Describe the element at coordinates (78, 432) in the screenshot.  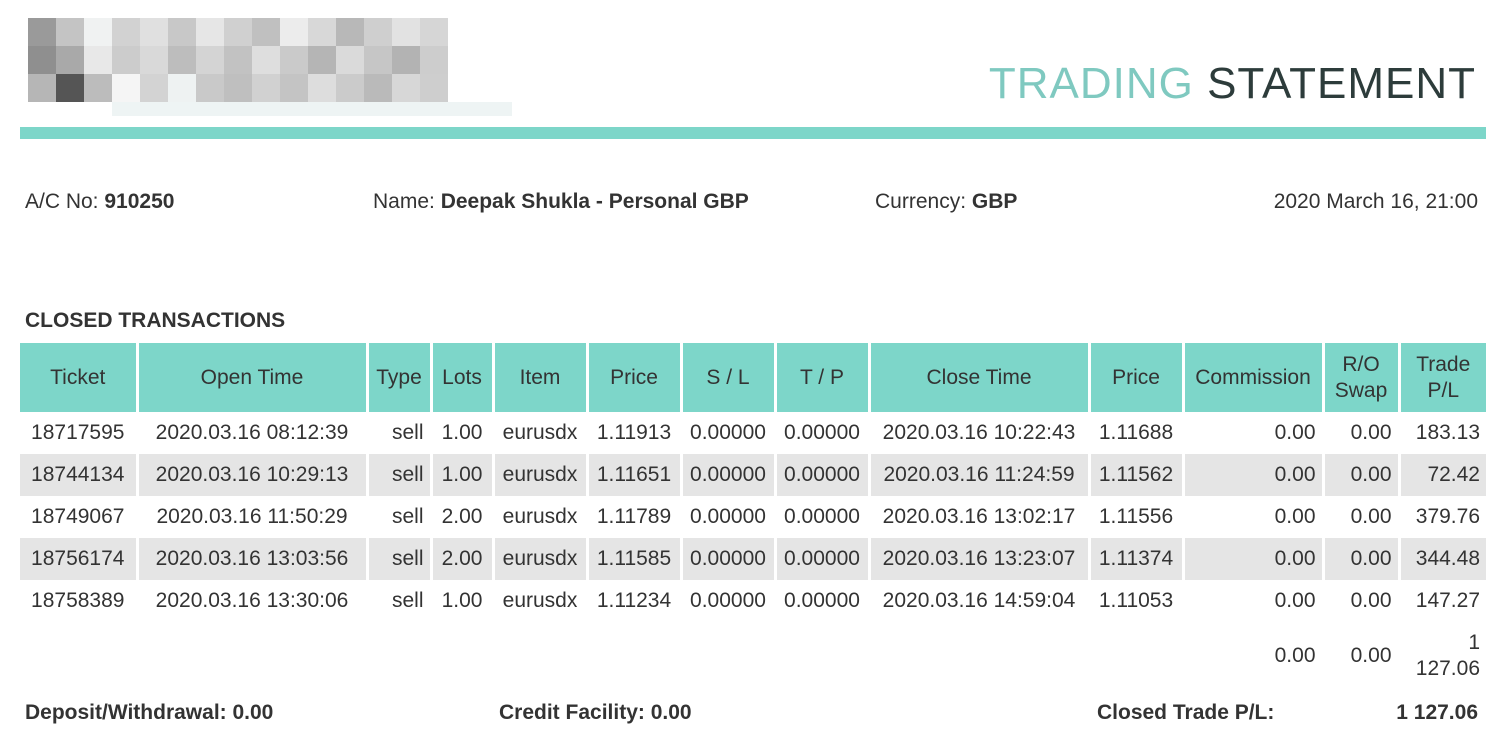
I see `cell-ticket: 18717595` at that location.